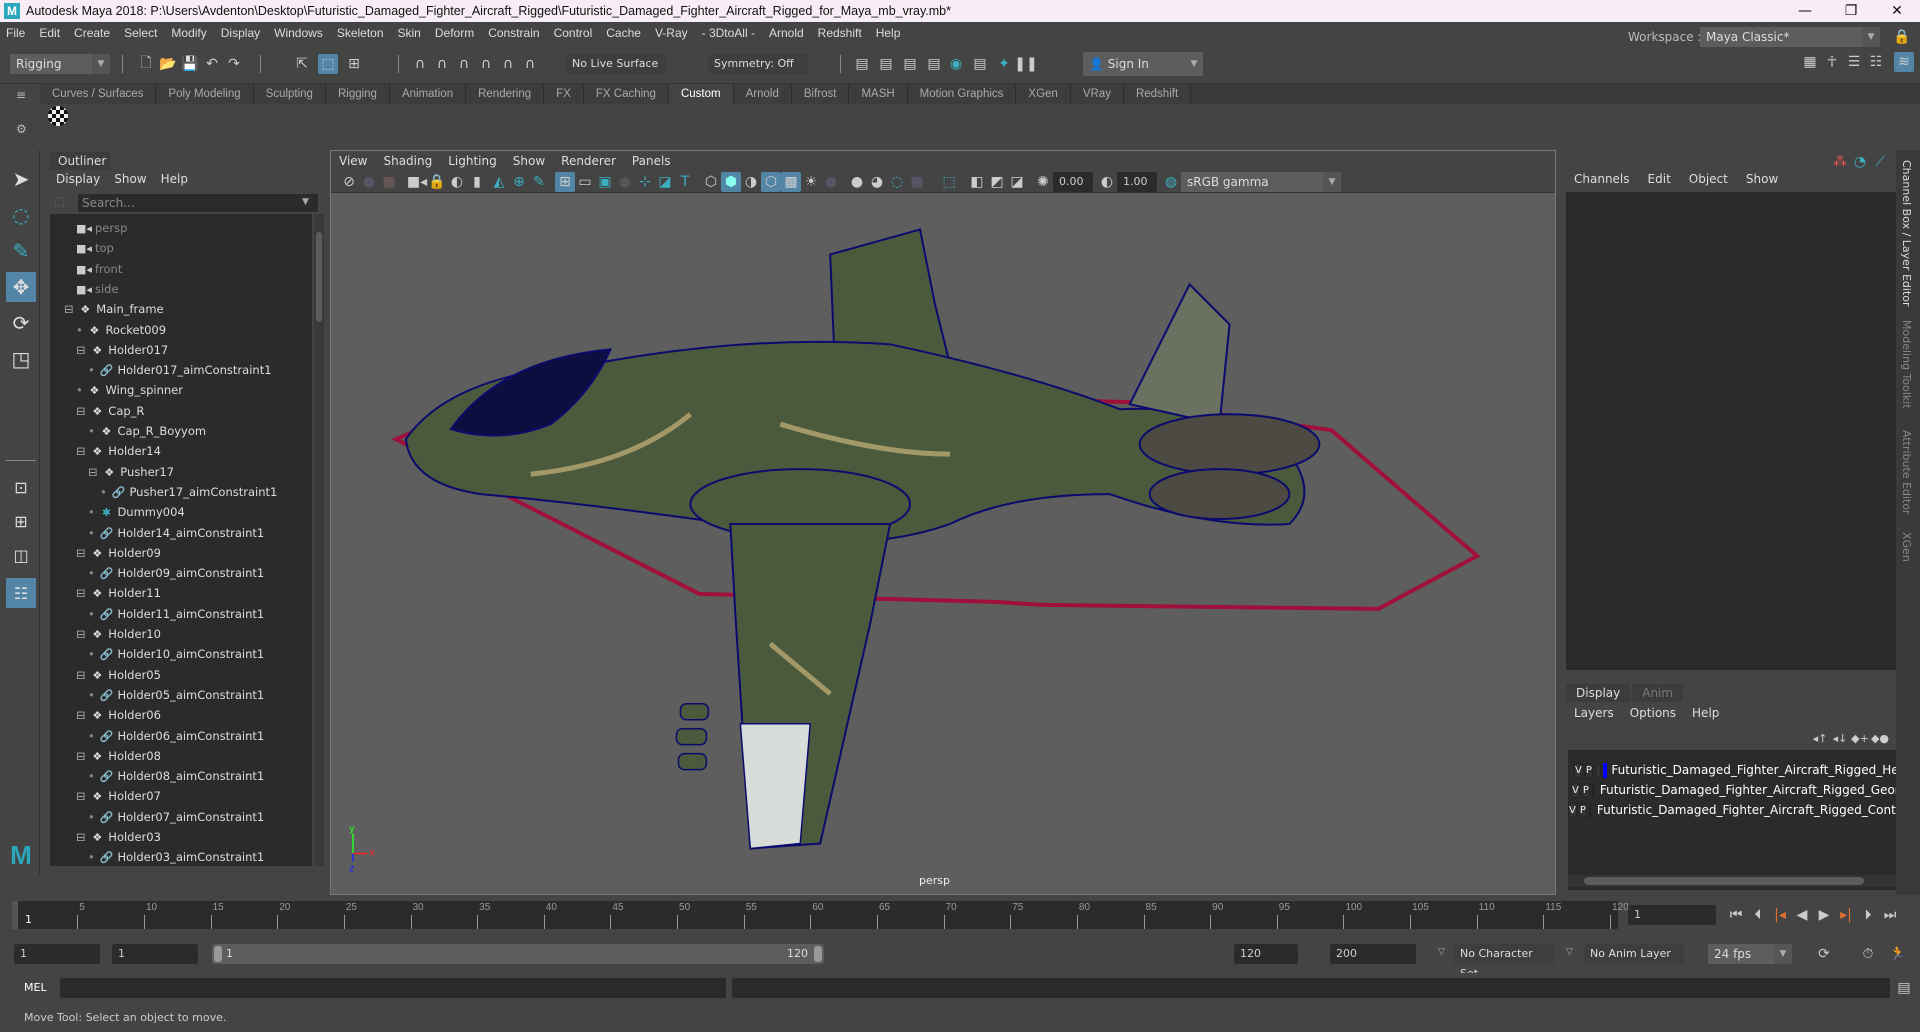 The width and height of the screenshot is (1920, 1032). I want to click on smooth-shade-icon: ⬢, so click(731, 182).